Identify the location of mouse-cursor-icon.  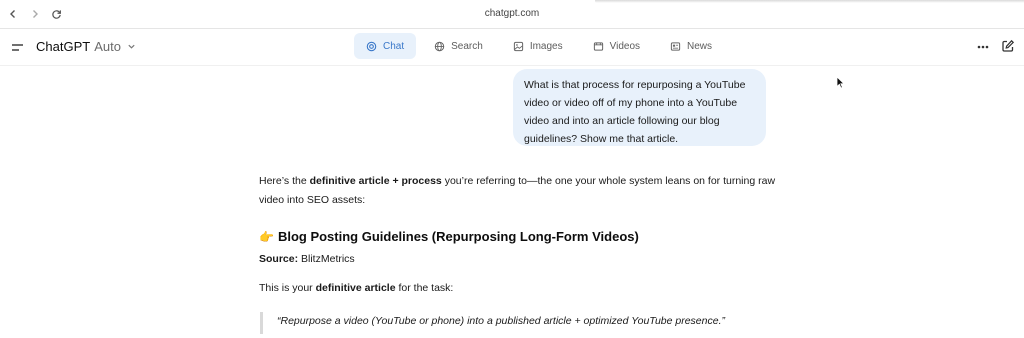
(840, 82).